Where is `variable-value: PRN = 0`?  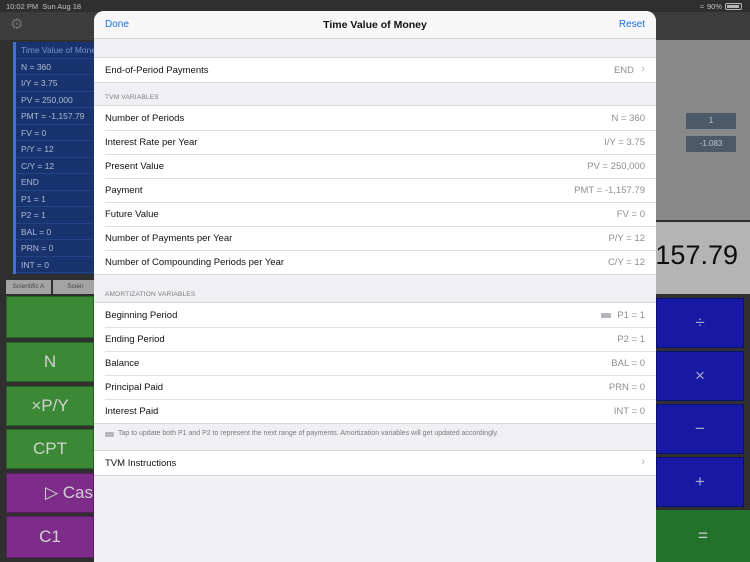
variable-value: PRN = 0 is located at coordinates (626, 387).